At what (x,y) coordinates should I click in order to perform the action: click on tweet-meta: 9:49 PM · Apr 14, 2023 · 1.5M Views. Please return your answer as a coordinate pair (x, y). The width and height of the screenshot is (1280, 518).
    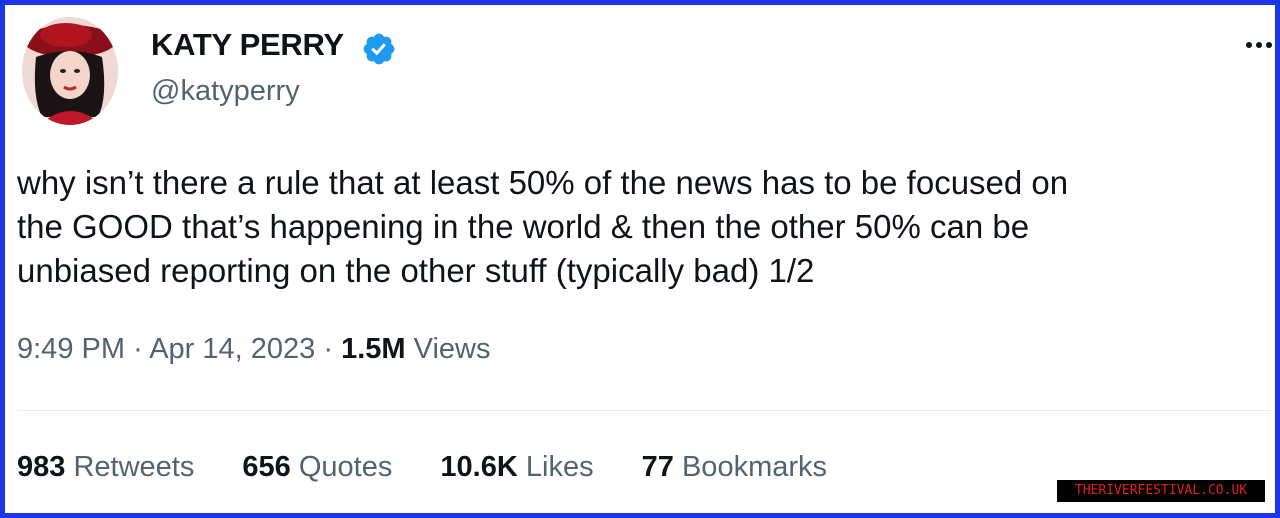
    Looking at the image, I should click on (253, 349).